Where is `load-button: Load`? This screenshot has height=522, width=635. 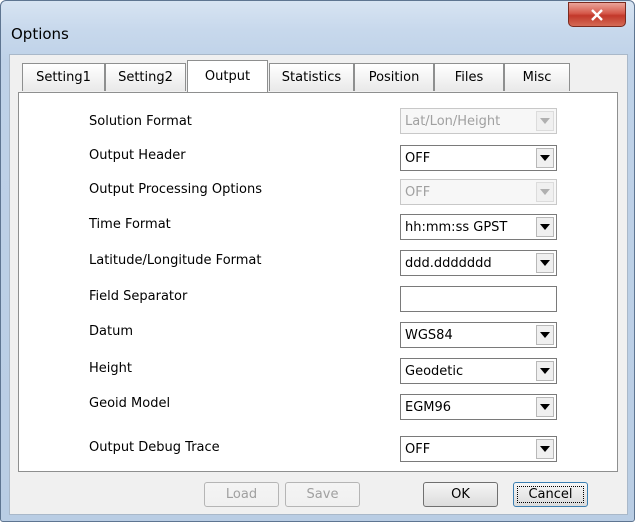 load-button: Load is located at coordinates (241, 494).